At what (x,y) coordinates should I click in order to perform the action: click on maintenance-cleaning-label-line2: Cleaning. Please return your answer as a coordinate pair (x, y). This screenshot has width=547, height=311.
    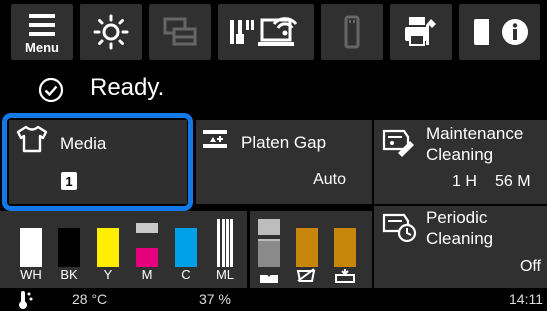
    Looking at the image, I should click on (460, 154).